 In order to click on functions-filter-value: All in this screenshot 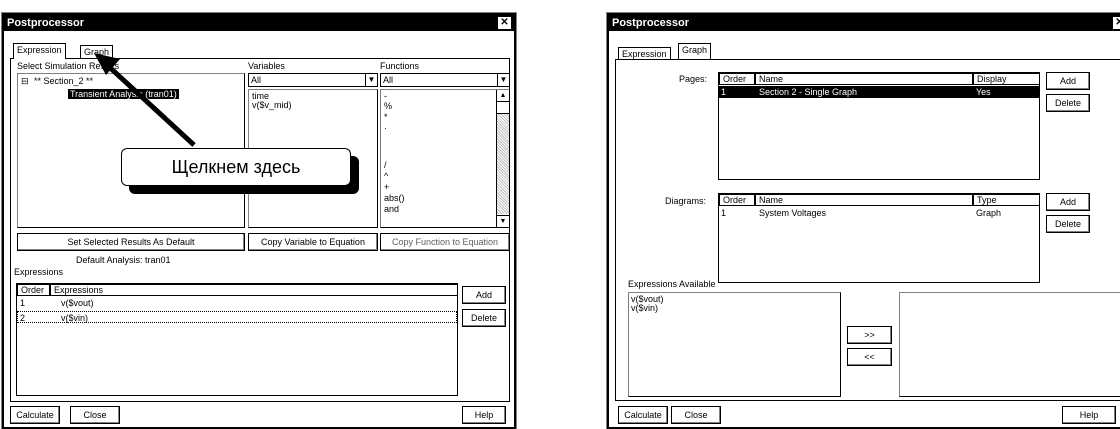, I will do `click(388, 80)`.